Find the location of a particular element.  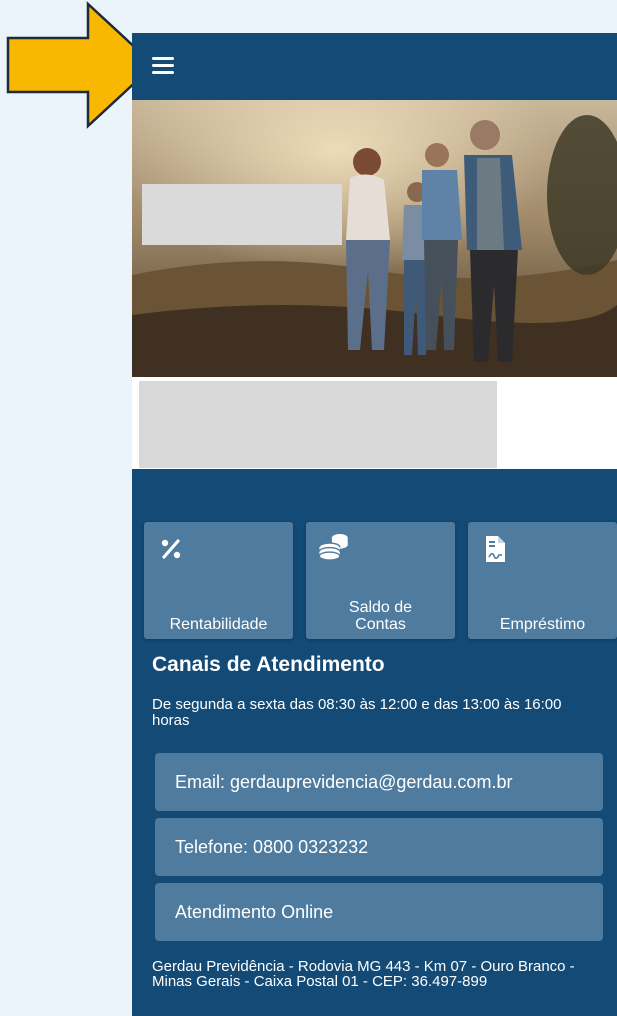

email-button: Email: gerdauprevidencia@gerdau.com.br is located at coordinates (379, 782).